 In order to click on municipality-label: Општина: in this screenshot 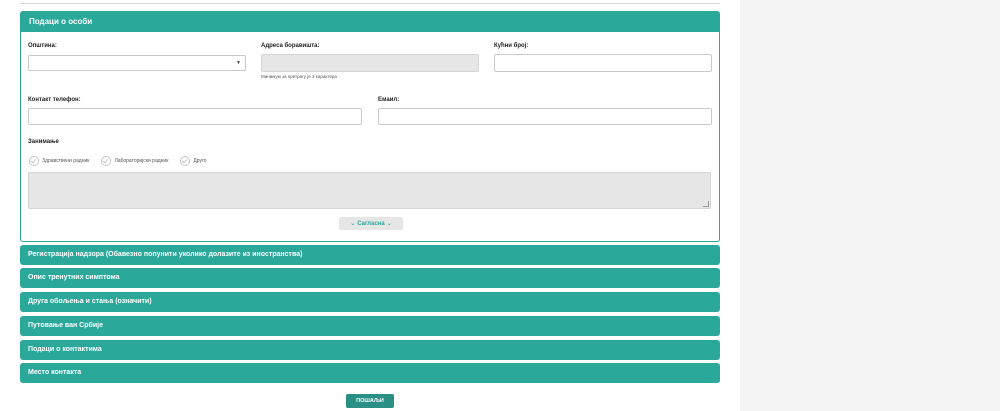, I will do `click(42, 46)`.